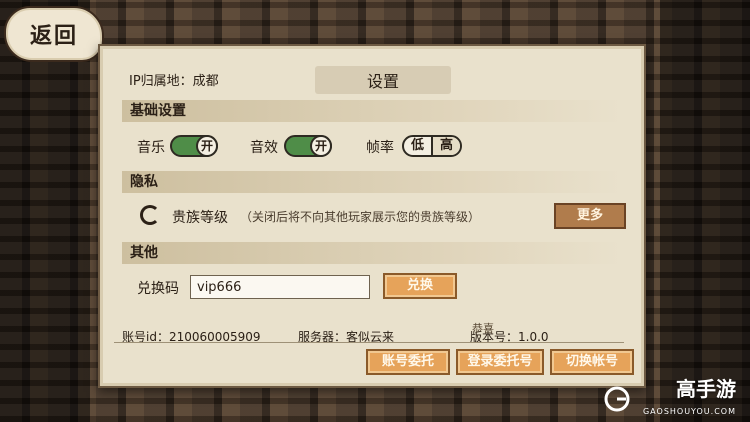 This screenshot has width=750, height=422. What do you see at coordinates (321, 146) in the screenshot?
I see `sfx-toggle-knob: 开` at bounding box center [321, 146].